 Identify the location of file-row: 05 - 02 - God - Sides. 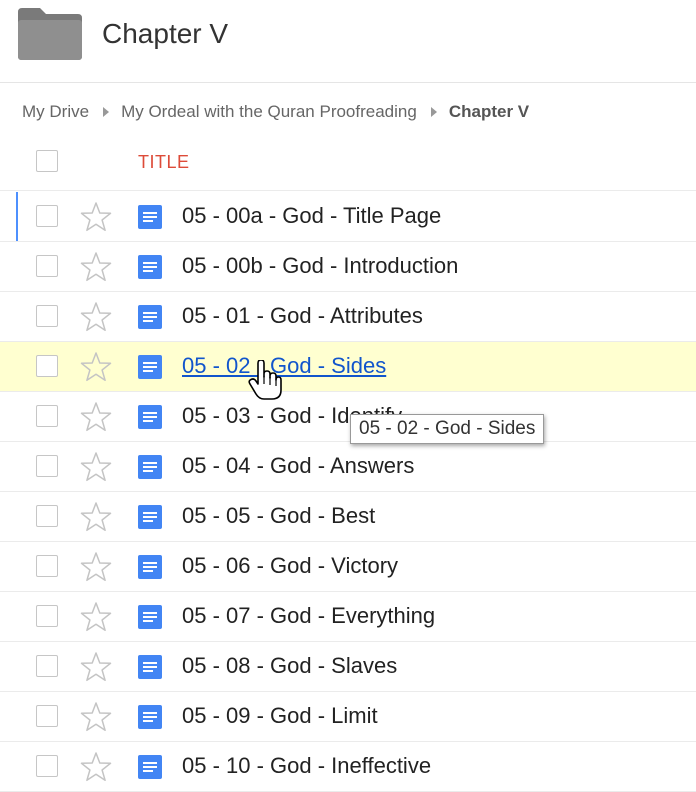
(348, 367).